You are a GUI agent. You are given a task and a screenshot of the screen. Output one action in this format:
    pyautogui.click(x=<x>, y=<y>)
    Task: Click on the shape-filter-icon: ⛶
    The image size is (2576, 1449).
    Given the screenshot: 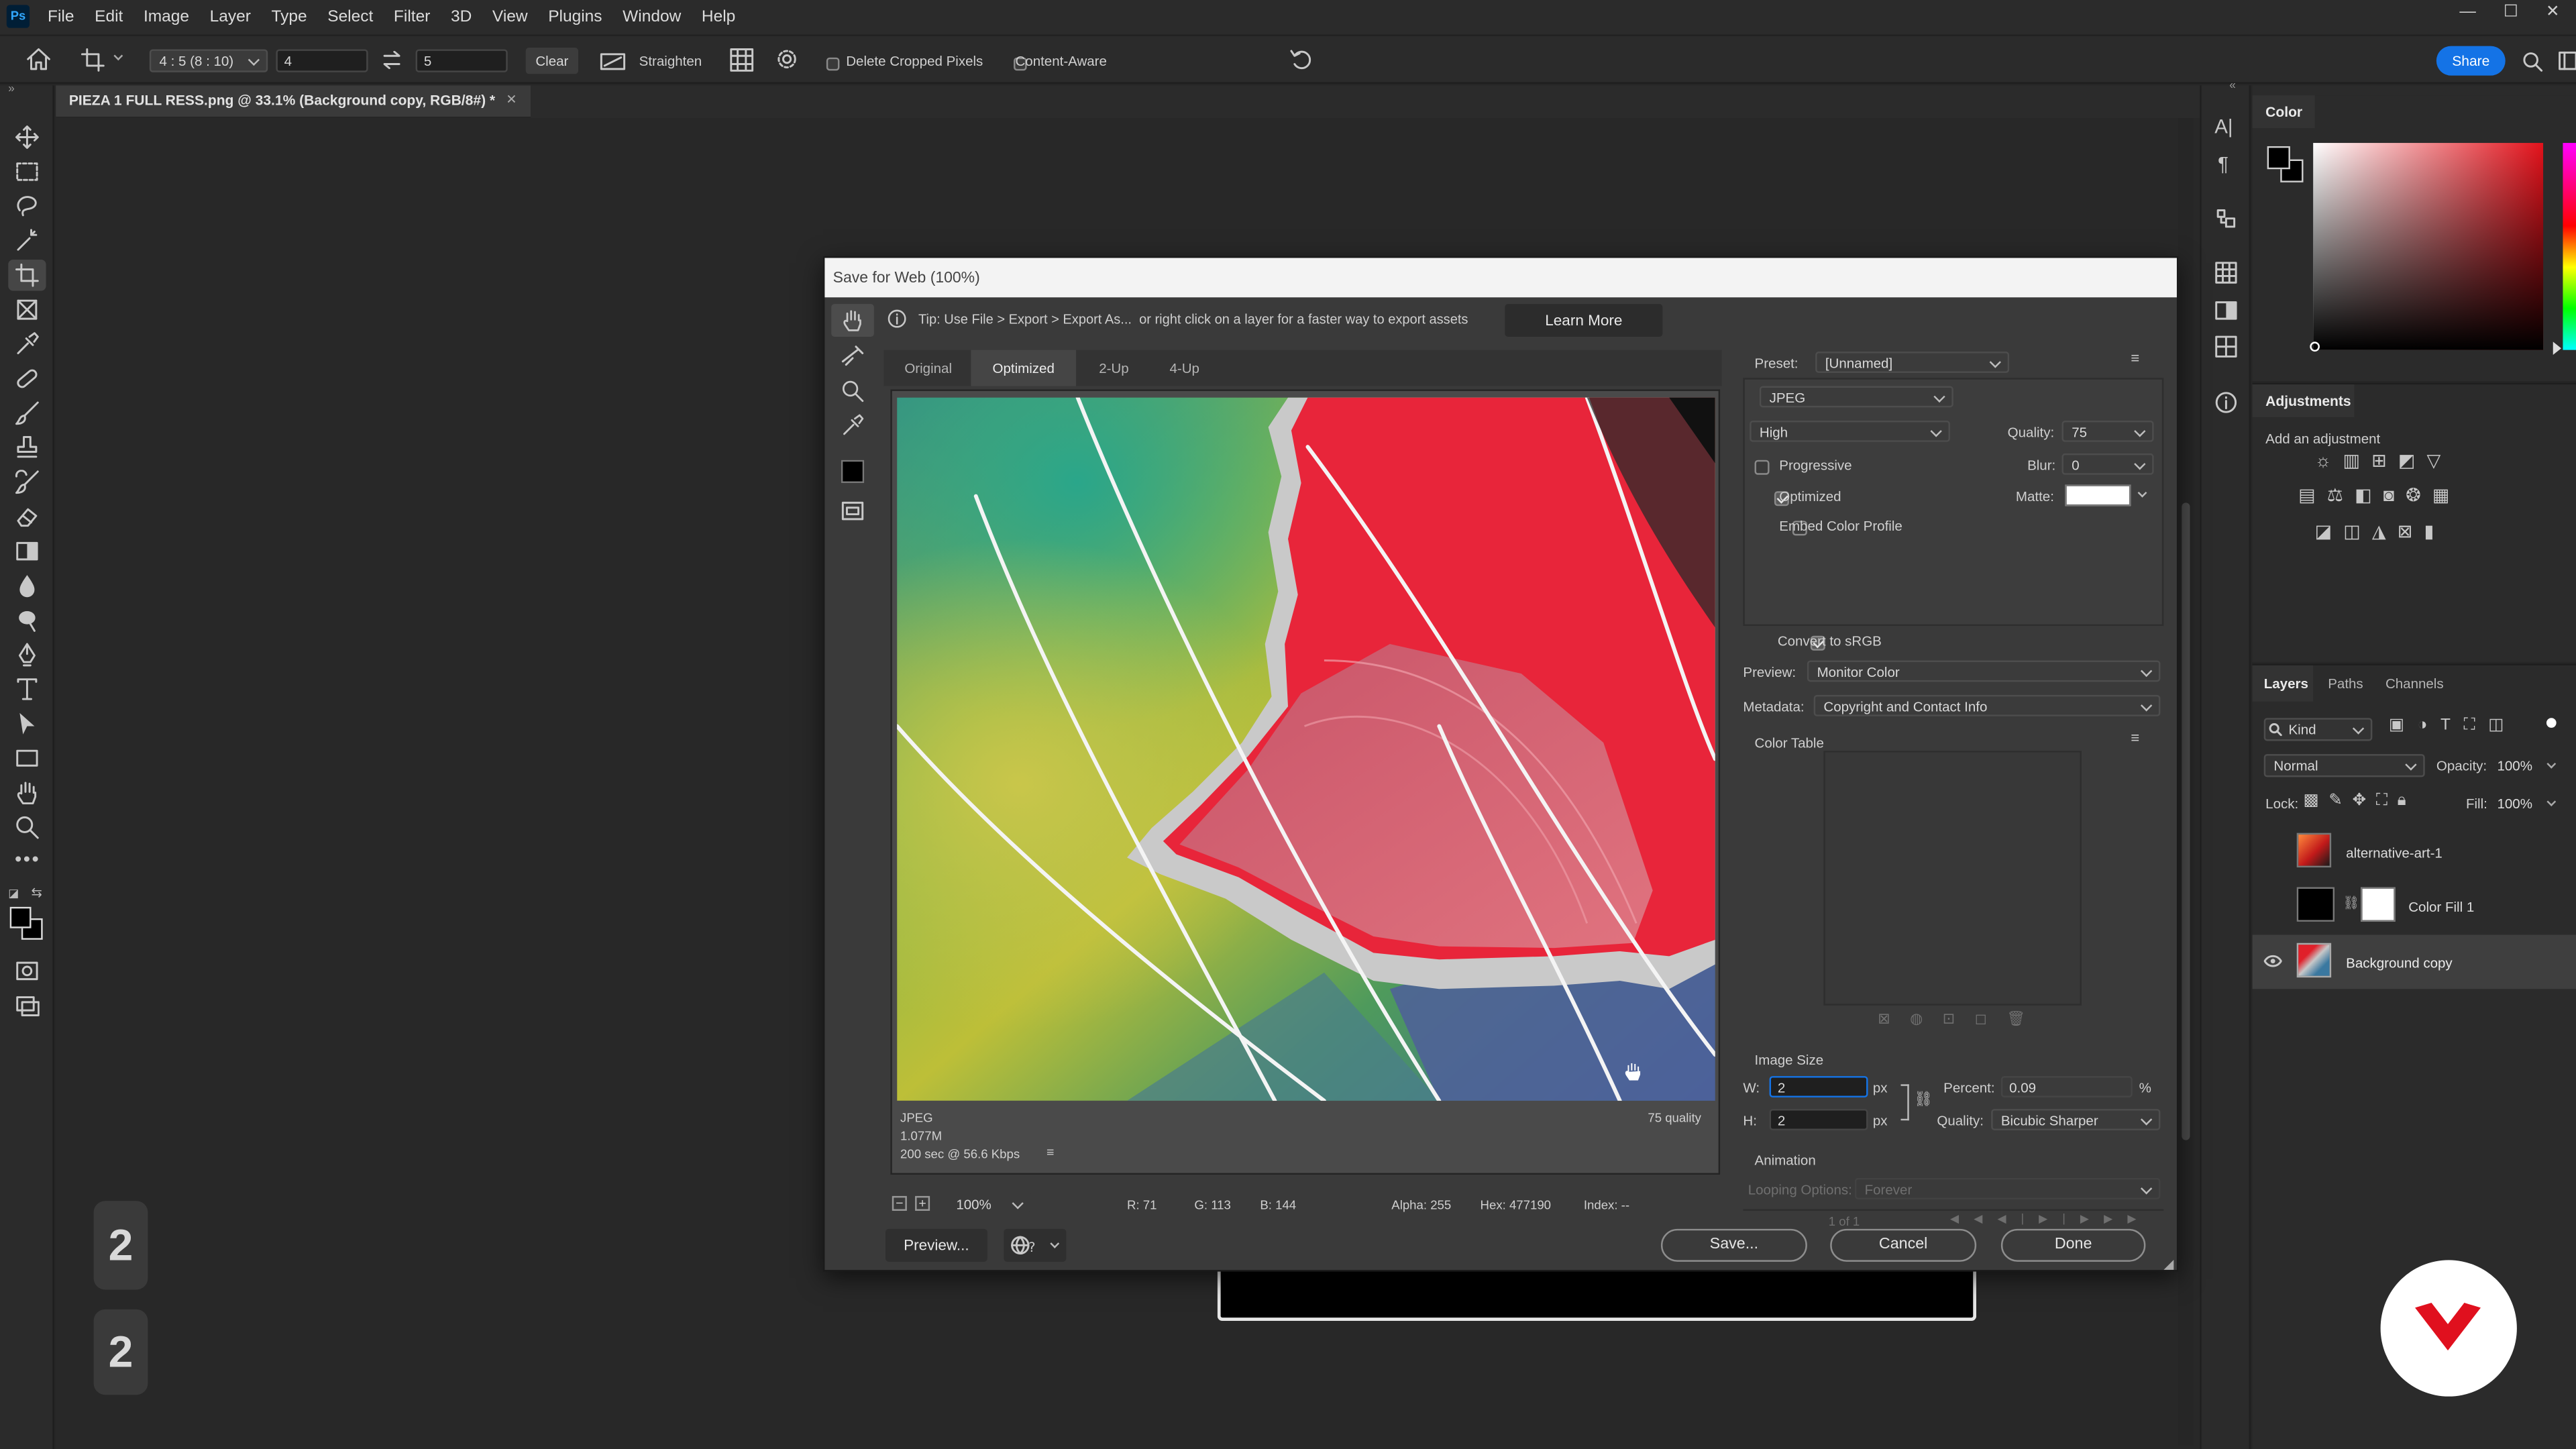 What is the action you would take?
    pyautogui.click(x=2476, y=725)
    